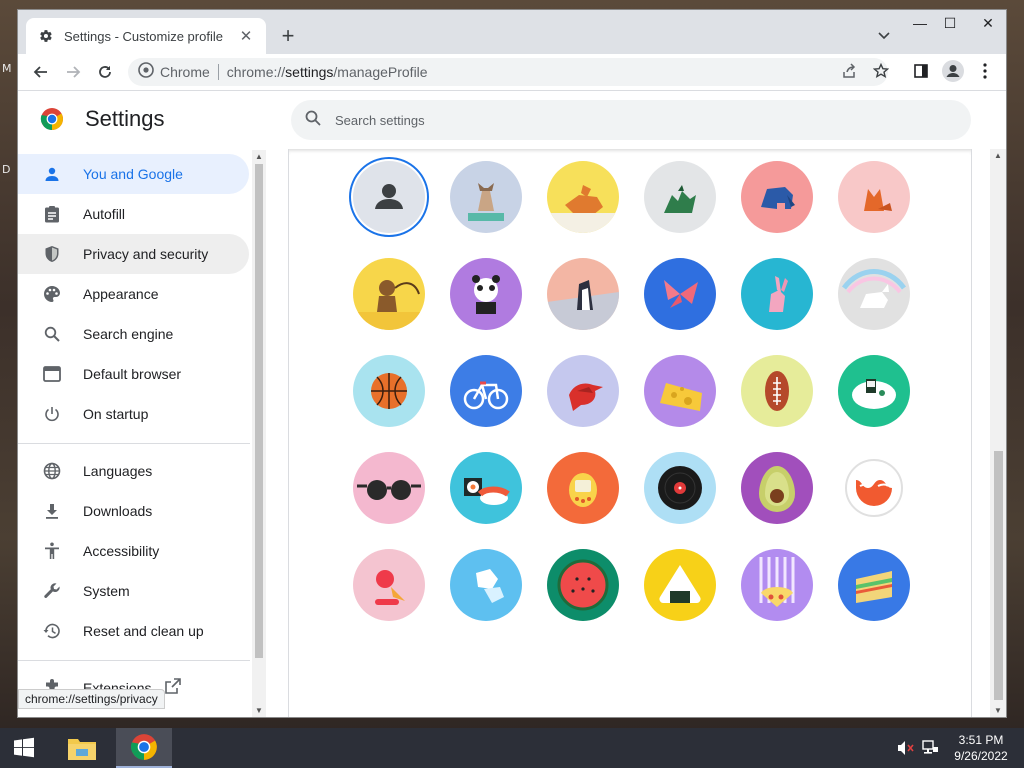 This screenshot has width=1024, height=768. What do you see at coordinates (615, 120) in the screenshot?
I see `search-input` at bounding box center [615, 120].